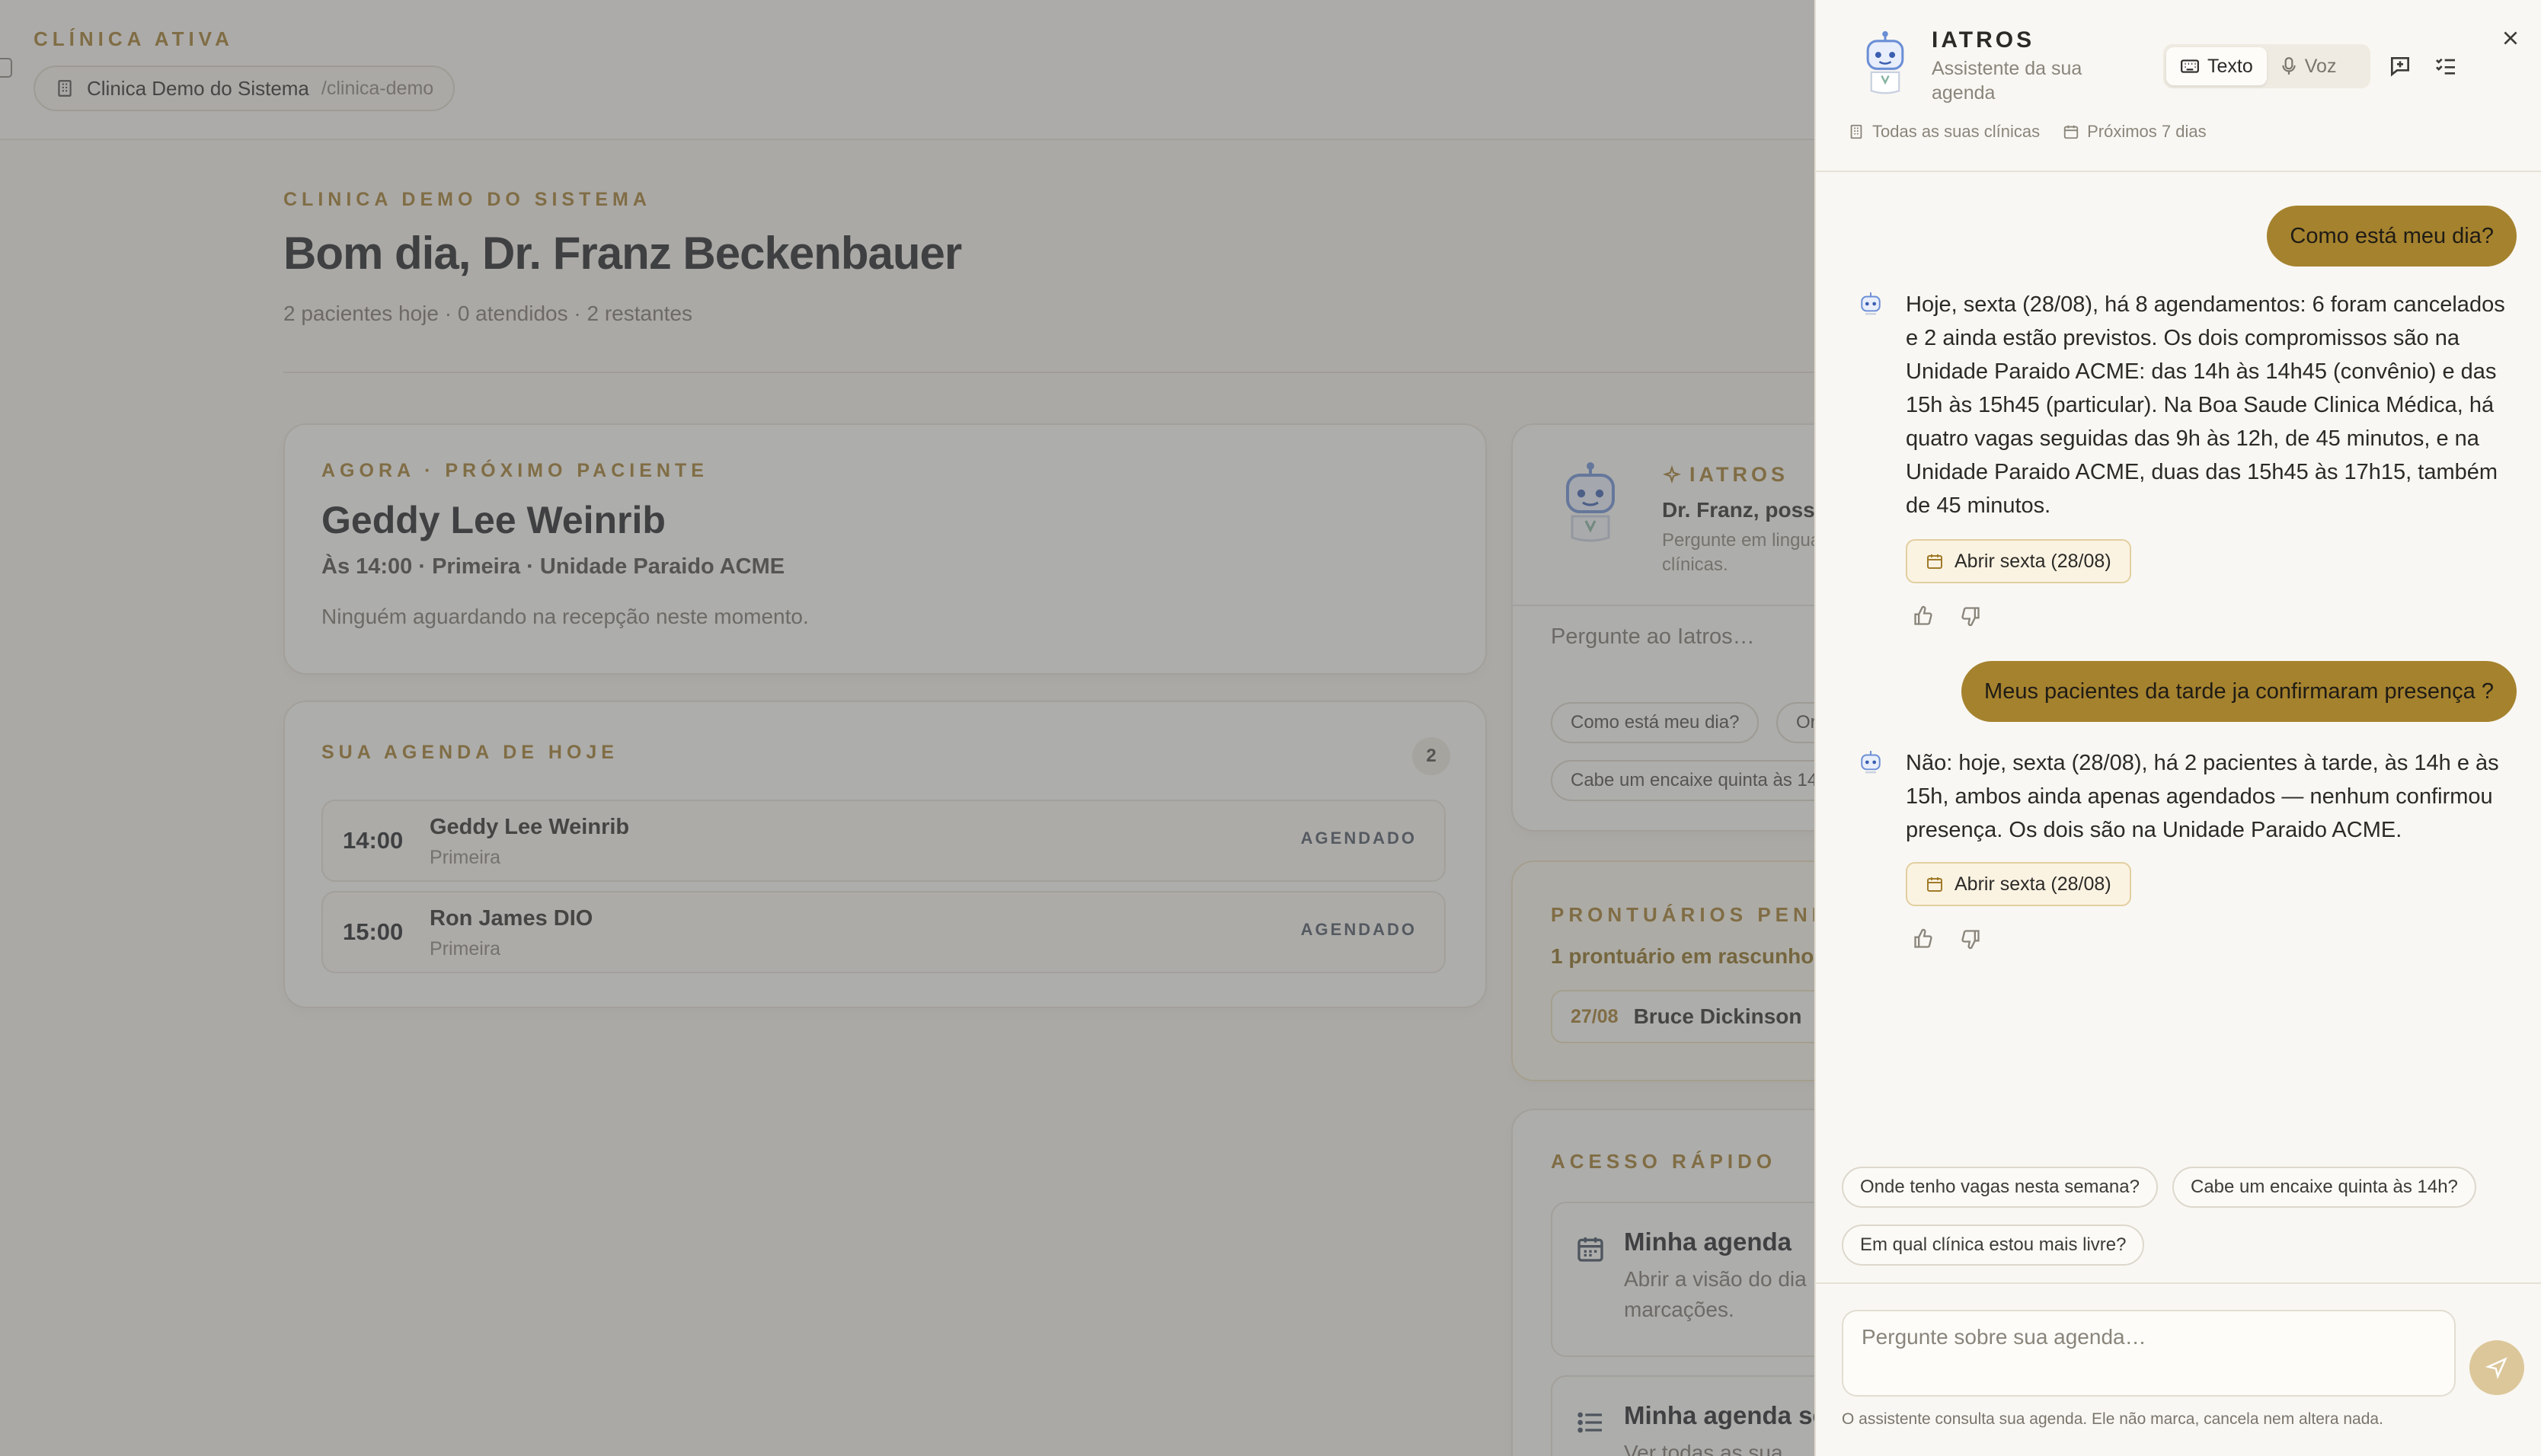  I want to click on robot-icon, so click(1885, 62).